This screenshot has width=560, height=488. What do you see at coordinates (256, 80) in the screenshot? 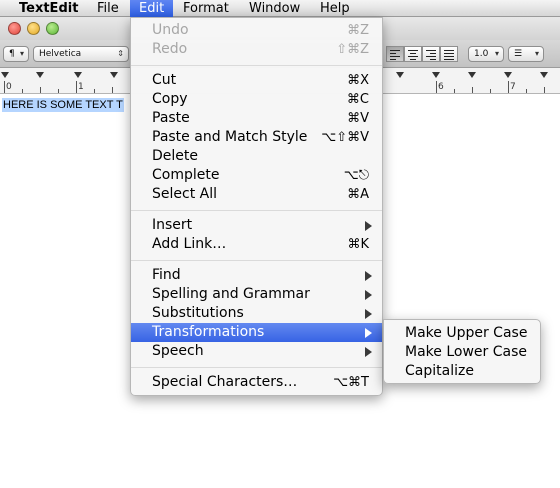
I see `menu-item-cut: Cut ⌘X` at bounding box center [256, 80].